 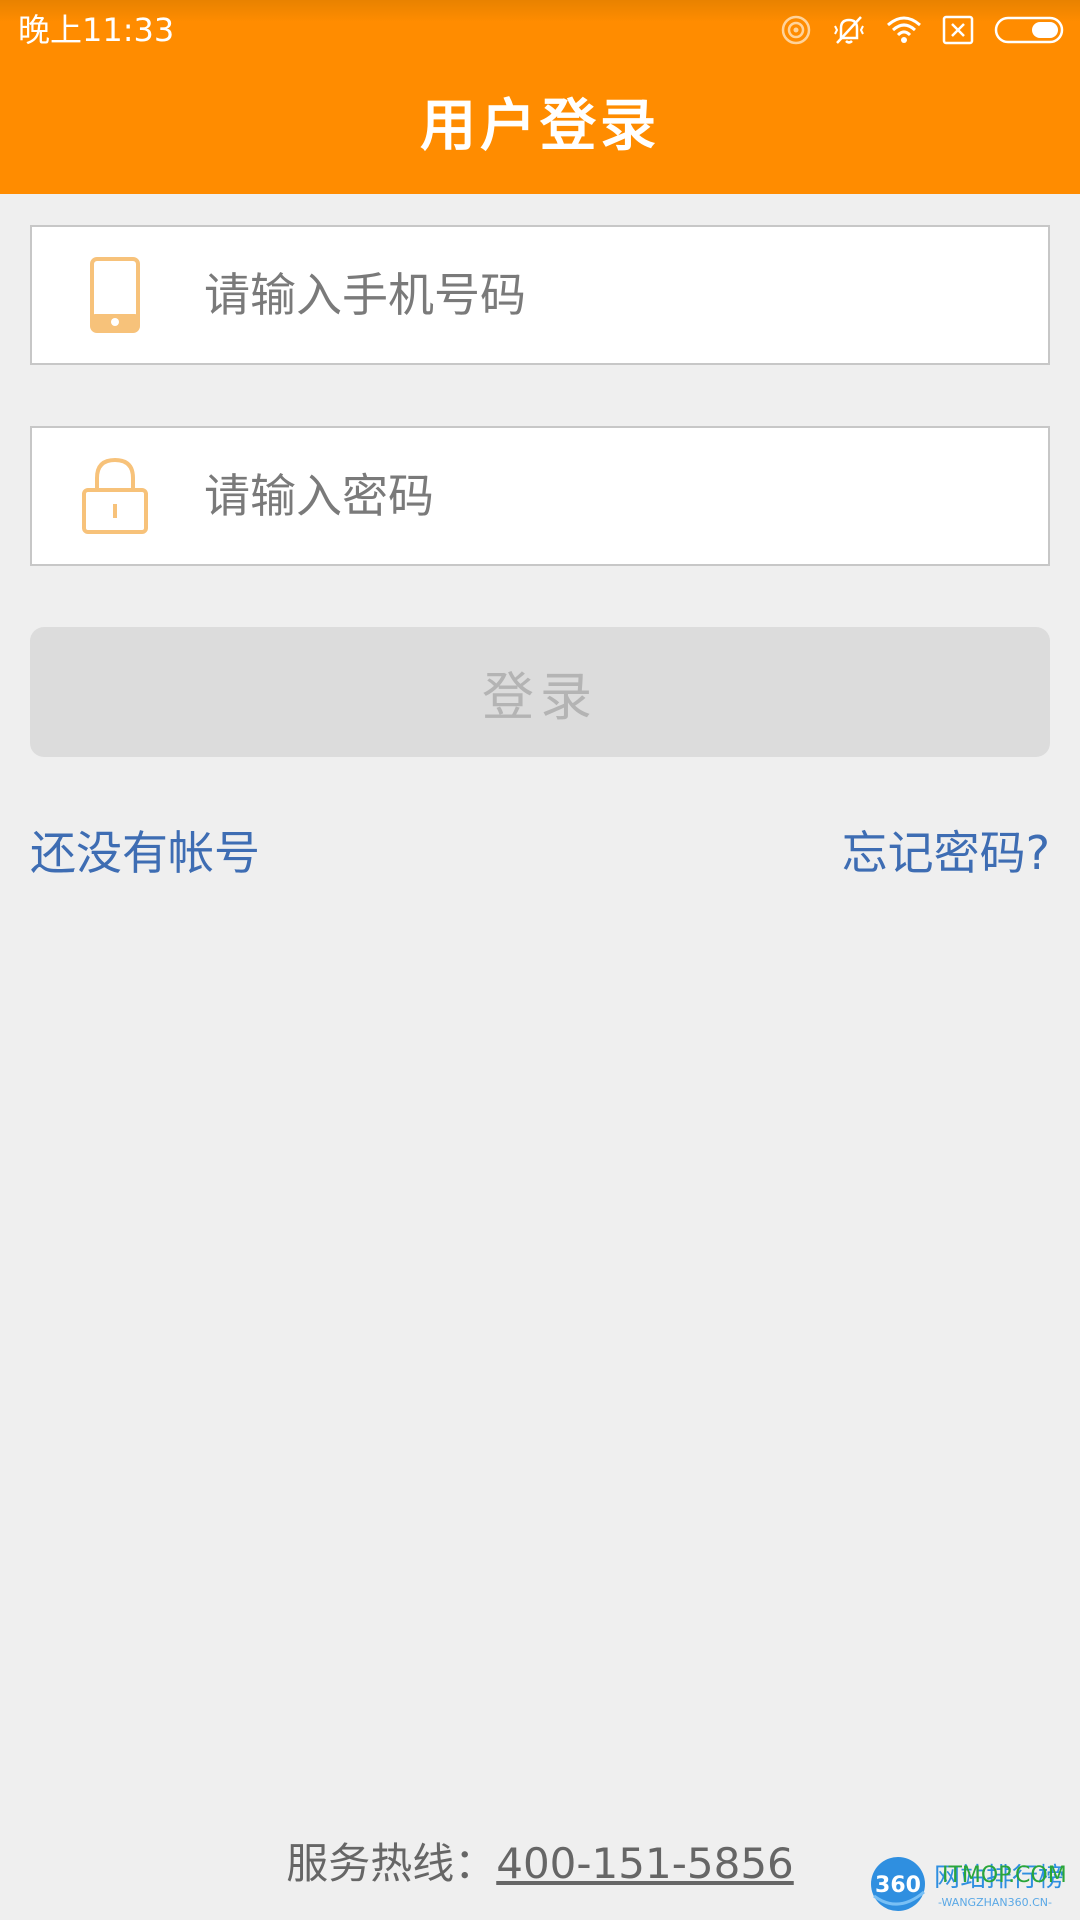 I want to click on page-title: 用户登录, so click(x=540, y=126).